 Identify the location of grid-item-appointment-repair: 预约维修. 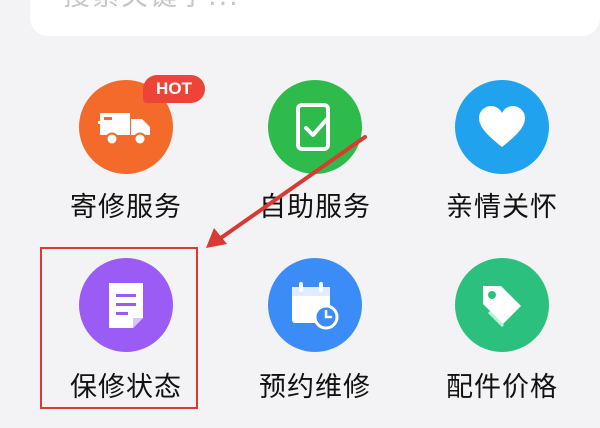
(315, 343).